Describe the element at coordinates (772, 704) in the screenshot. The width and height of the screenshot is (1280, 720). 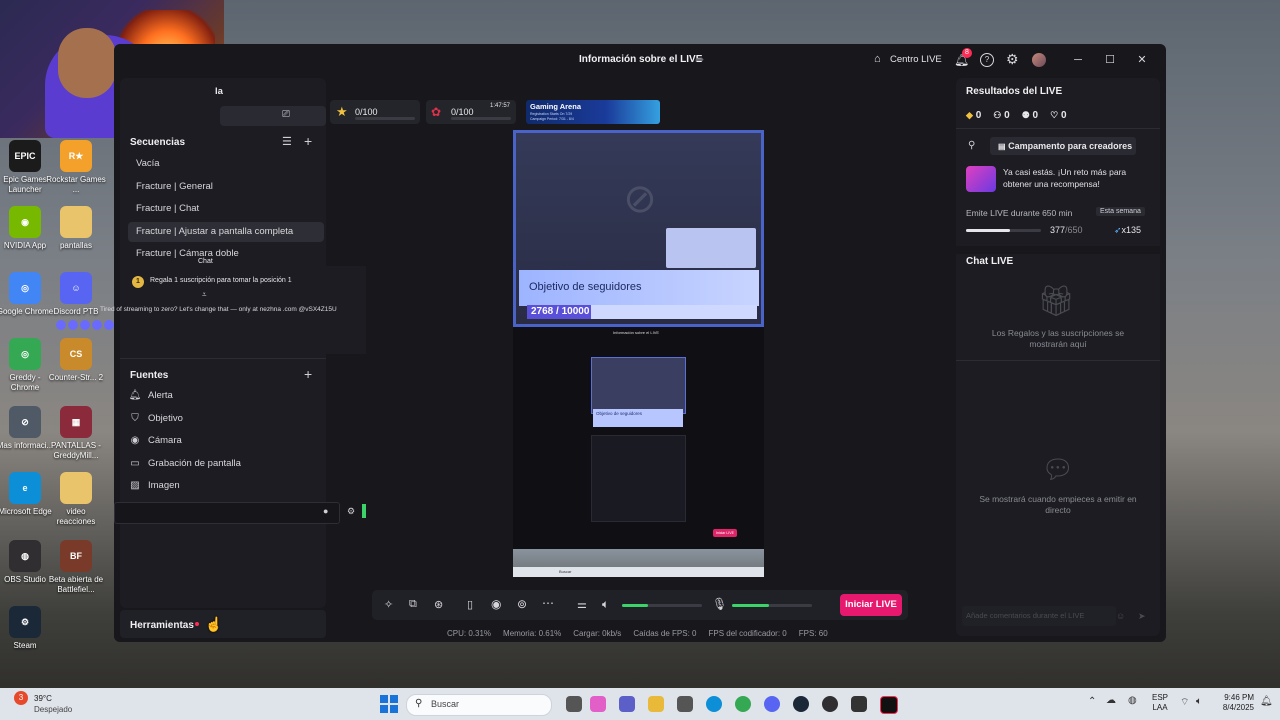
I see `discord-icon` at that location.